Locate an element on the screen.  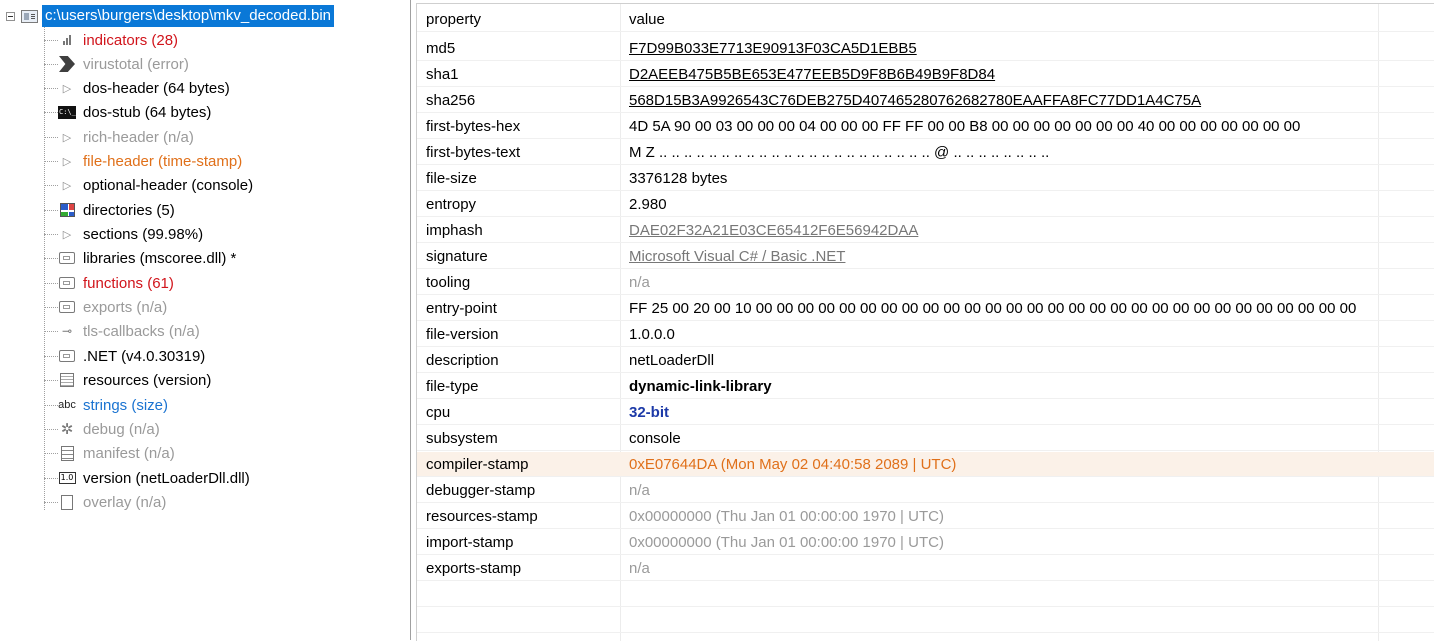
tree-item-functions: functions (61) is located at coordinates (109, 283).